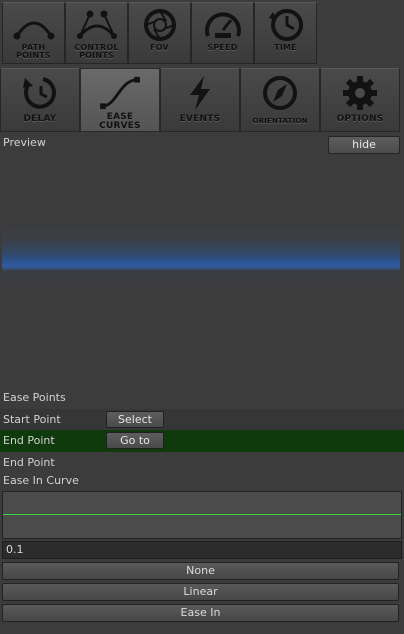 The height and width of the screenshot is (634, 404). What do you see at coordinates (135, 419) in the screenshot?
I see `select-button: Select` at bounding box center [135, 419].